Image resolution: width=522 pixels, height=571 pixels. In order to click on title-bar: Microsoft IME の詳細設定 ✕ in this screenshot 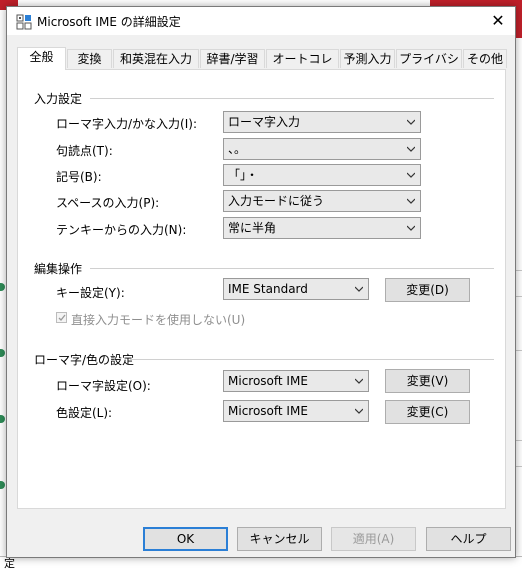, I will do `click(261, 21)`.